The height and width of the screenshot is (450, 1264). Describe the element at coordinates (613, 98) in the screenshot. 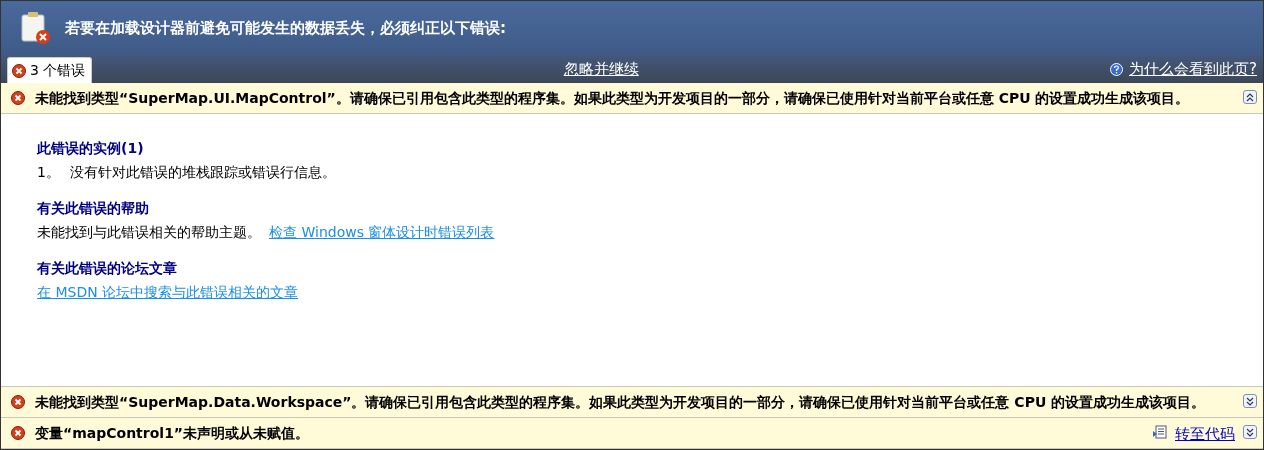

I see `error-message: 未能找到类型“SuperMap.UI.MapControl”。请确保已引用包含此类型的程序集。如果此类型为开发项目的一部分，请确保已使用针对当前平台或任意 CPU 的设置成功生成该项目。` at that location.